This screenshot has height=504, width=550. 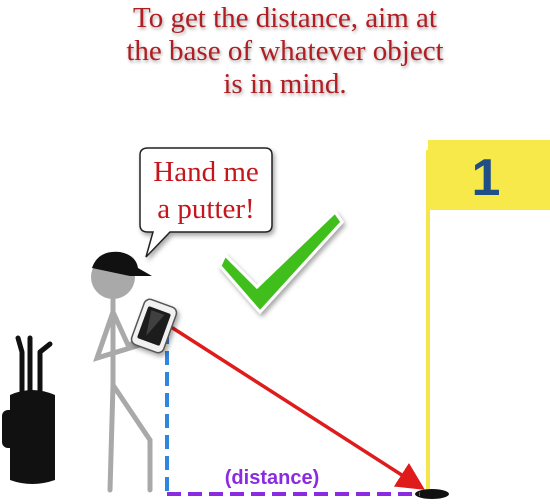 What do you see at coordinates (154, 326) in the screenshot?
I see `phone-icon` at bounding box center [154, 326].